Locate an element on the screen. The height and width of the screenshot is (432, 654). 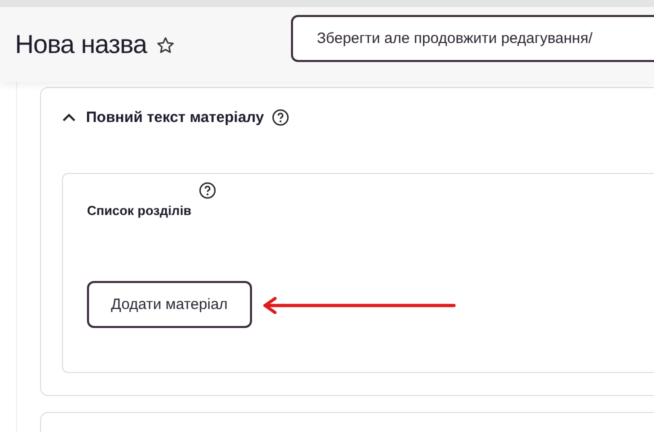
field-label: Список розділів is located at coordinates (139, 210).